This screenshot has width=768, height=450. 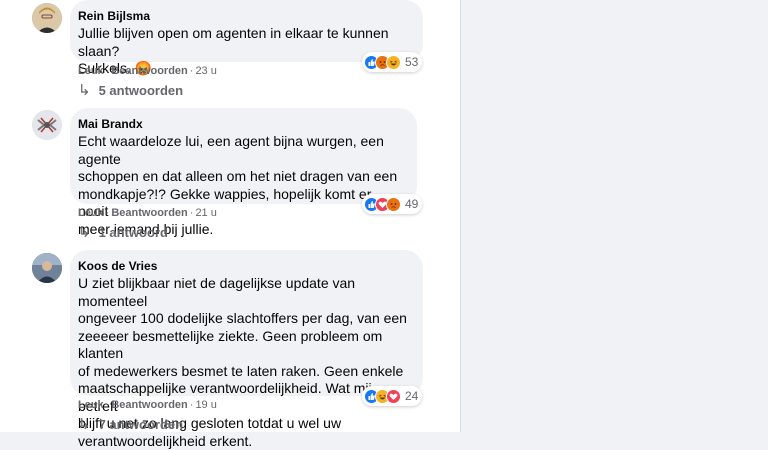 I want to click on panel-divider, so click(x=460, y=216).